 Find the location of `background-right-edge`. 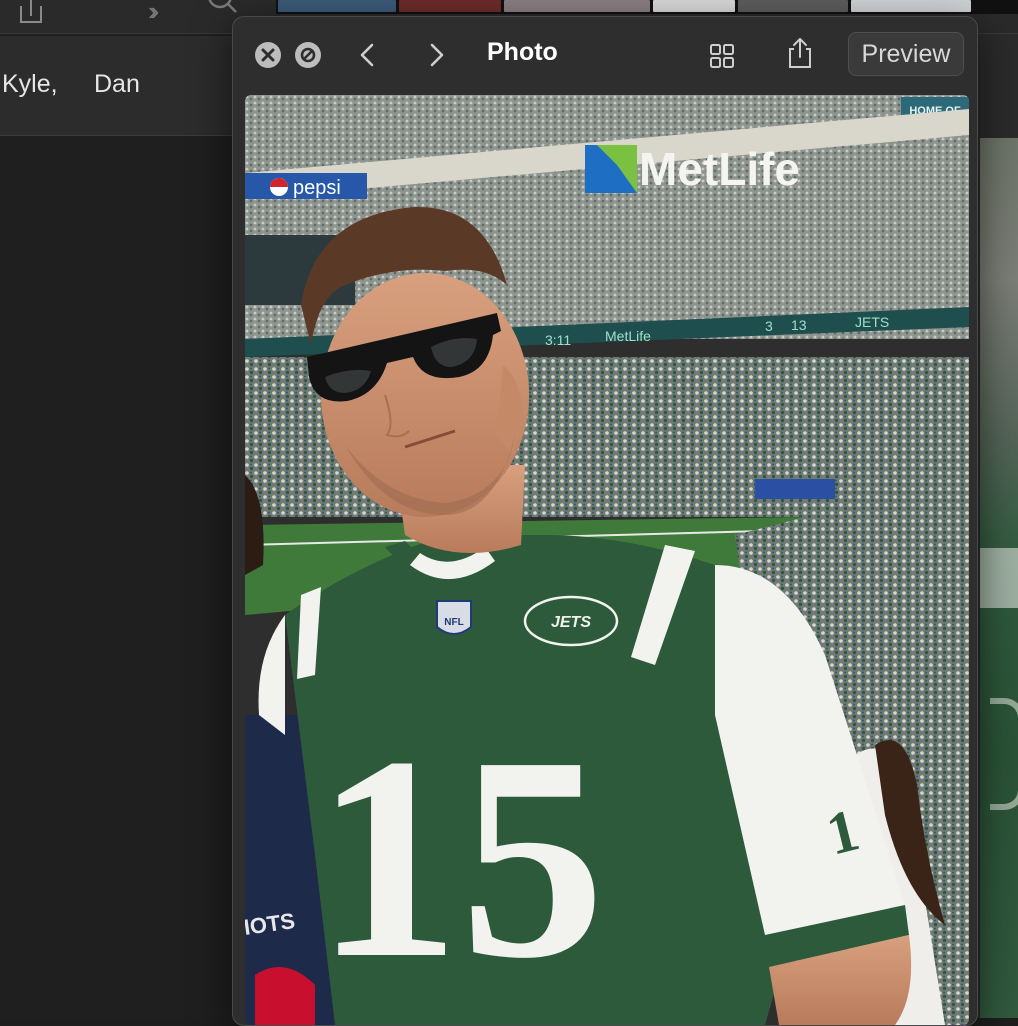

background-right-edge is located at coordinates (998, 526).